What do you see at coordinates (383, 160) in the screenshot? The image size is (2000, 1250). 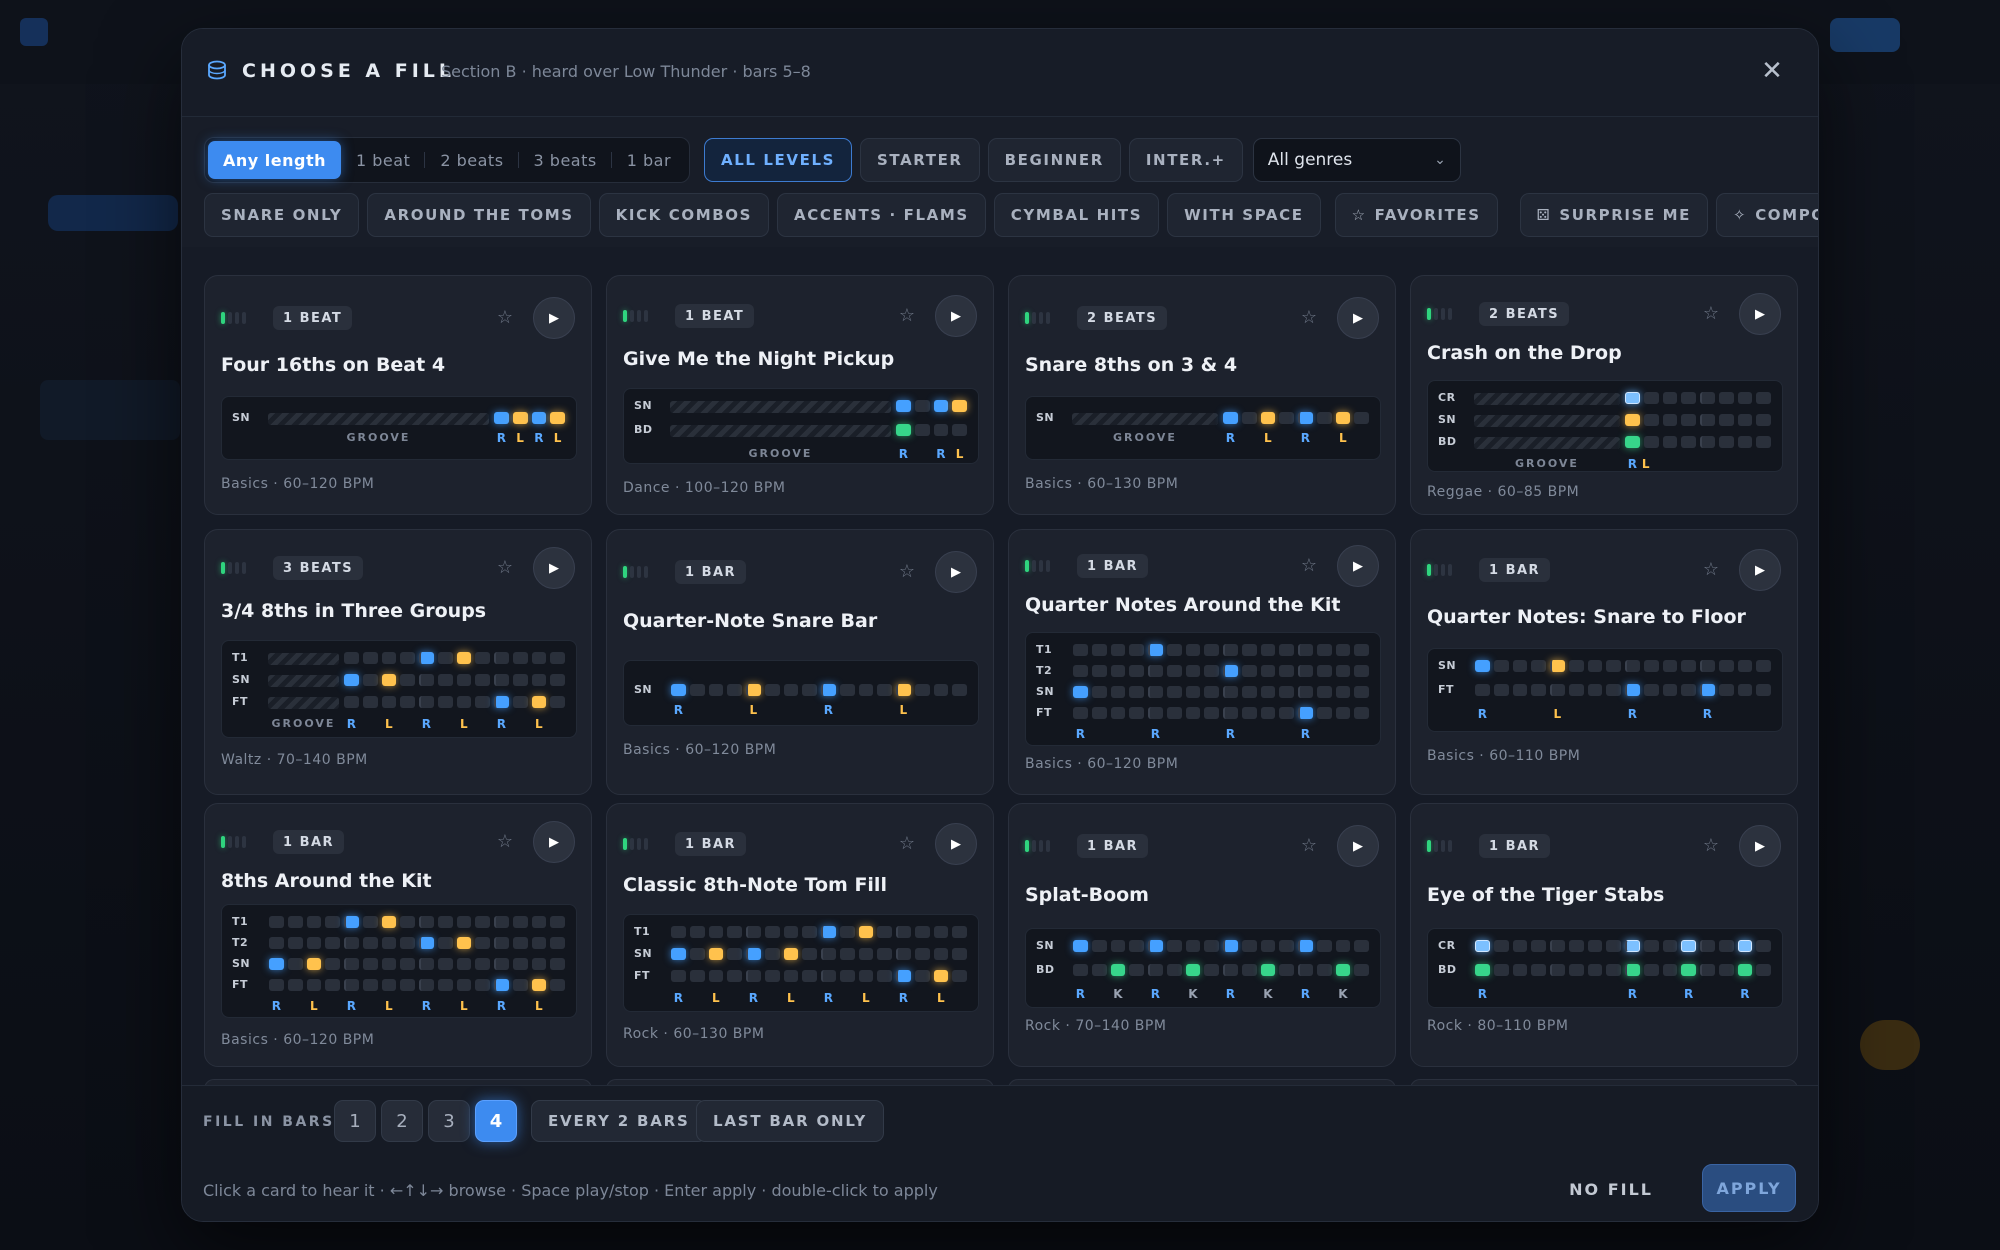 I see `length-tab-1-beat: 1 beat` at bounding box center [383, 160].